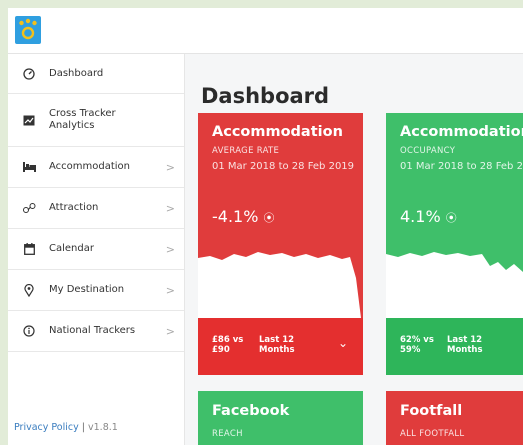 This screenshot has width=523, height=445. What do you see at coordinates (92, 330) in the screenshot?
I see `sidebar-item-label: National Trackers` at bounding box center [92, 330].